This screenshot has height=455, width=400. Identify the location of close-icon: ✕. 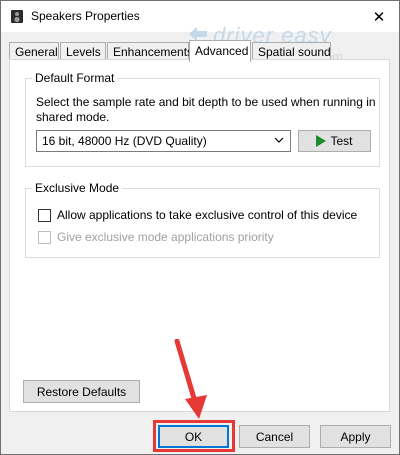
(379, 17).